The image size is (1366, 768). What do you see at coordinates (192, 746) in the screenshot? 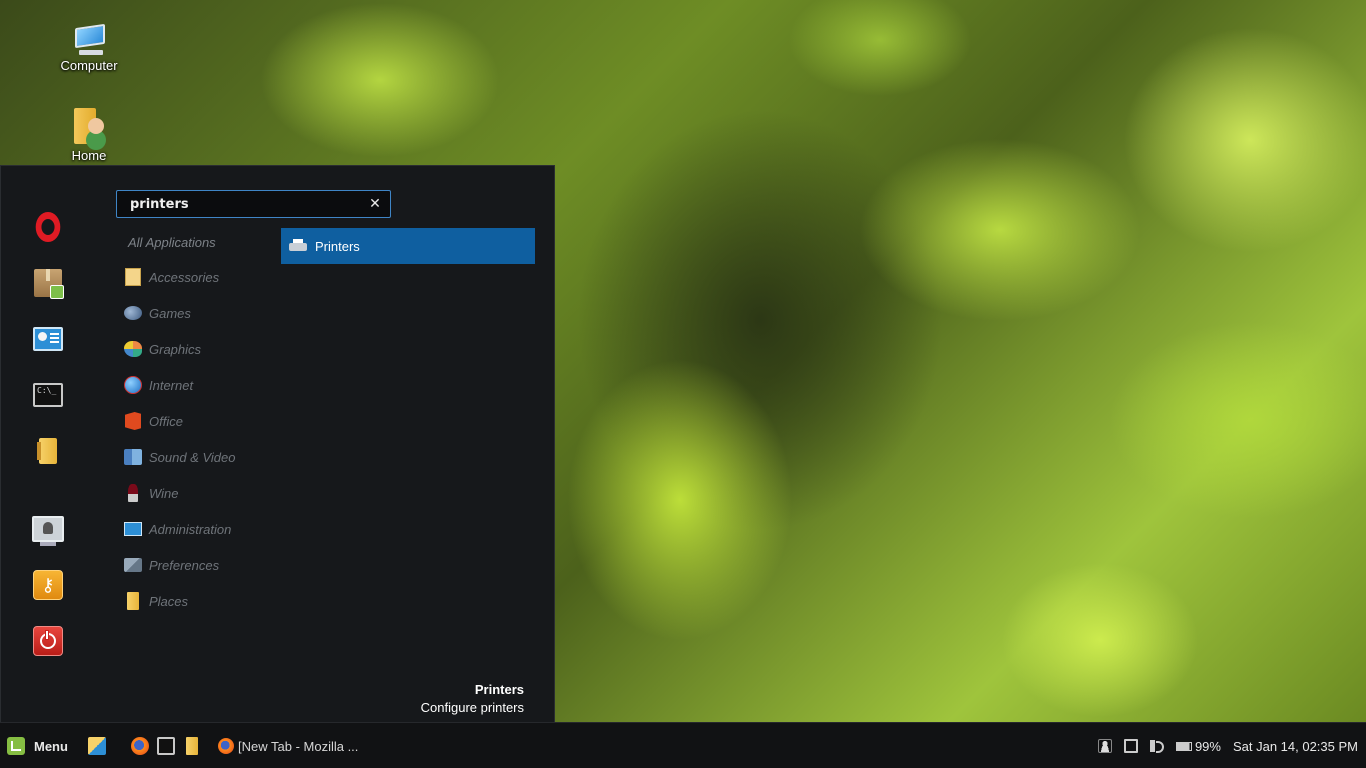
I see `files-icon` at bounding box center [192, 746].